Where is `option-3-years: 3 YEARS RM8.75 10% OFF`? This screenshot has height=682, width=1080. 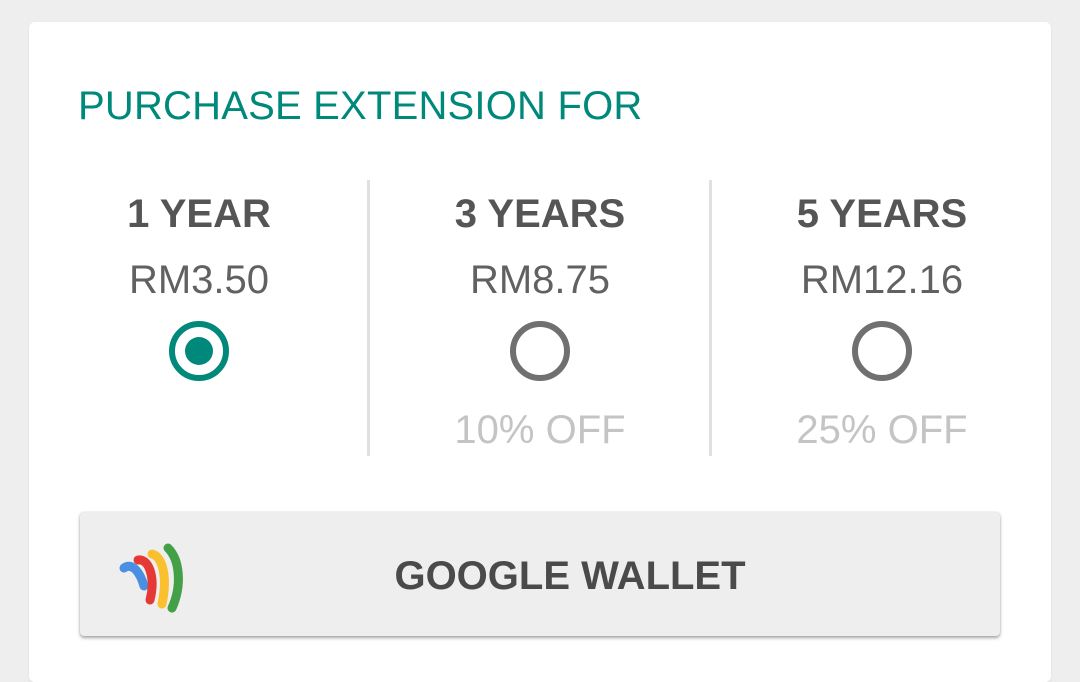
option-3-years: 3 YEARS RM8.75 10% OFF is located at coordinates (540, 318).